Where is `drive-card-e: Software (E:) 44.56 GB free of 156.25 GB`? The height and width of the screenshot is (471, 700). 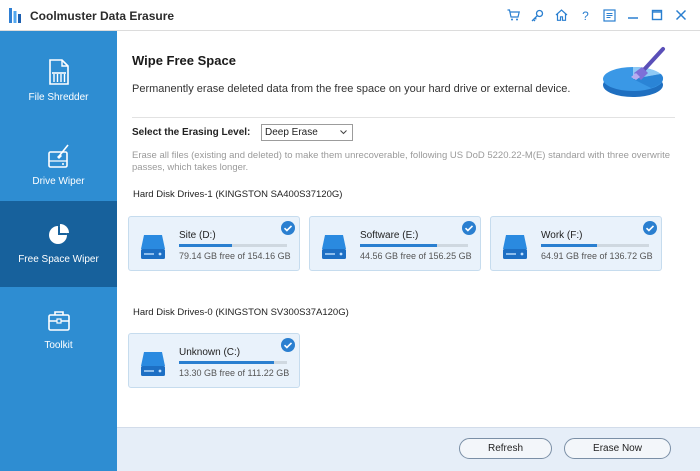 drive-card-e: Software (E:) 44.56 GB free of 156.25 GB is located at coordinates (395, 243).